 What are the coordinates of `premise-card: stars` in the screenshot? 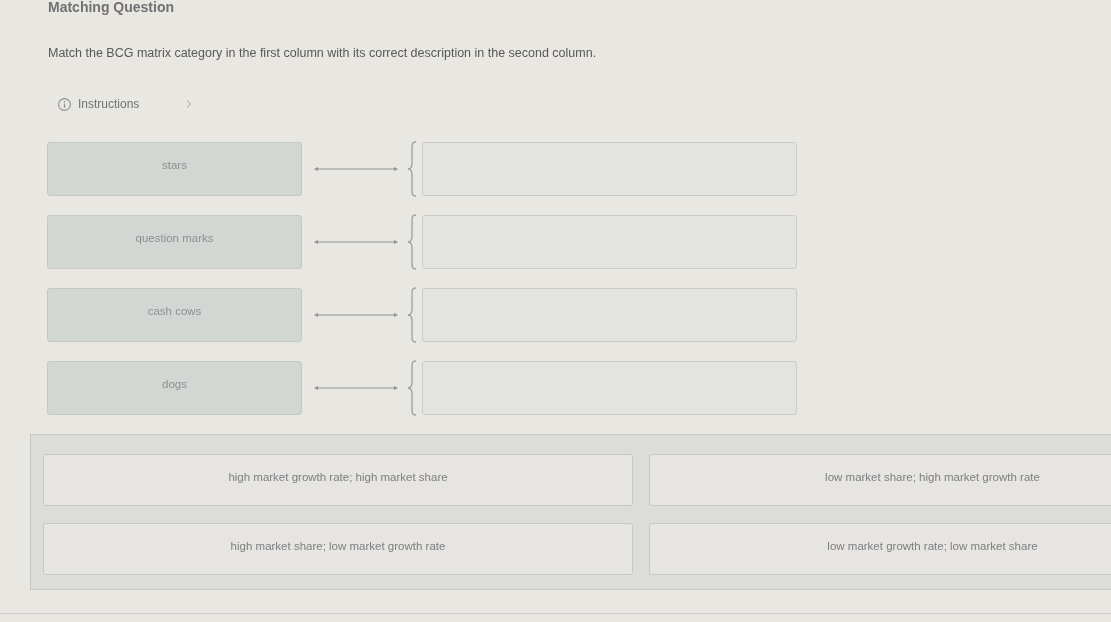 It's located at (174, 169).